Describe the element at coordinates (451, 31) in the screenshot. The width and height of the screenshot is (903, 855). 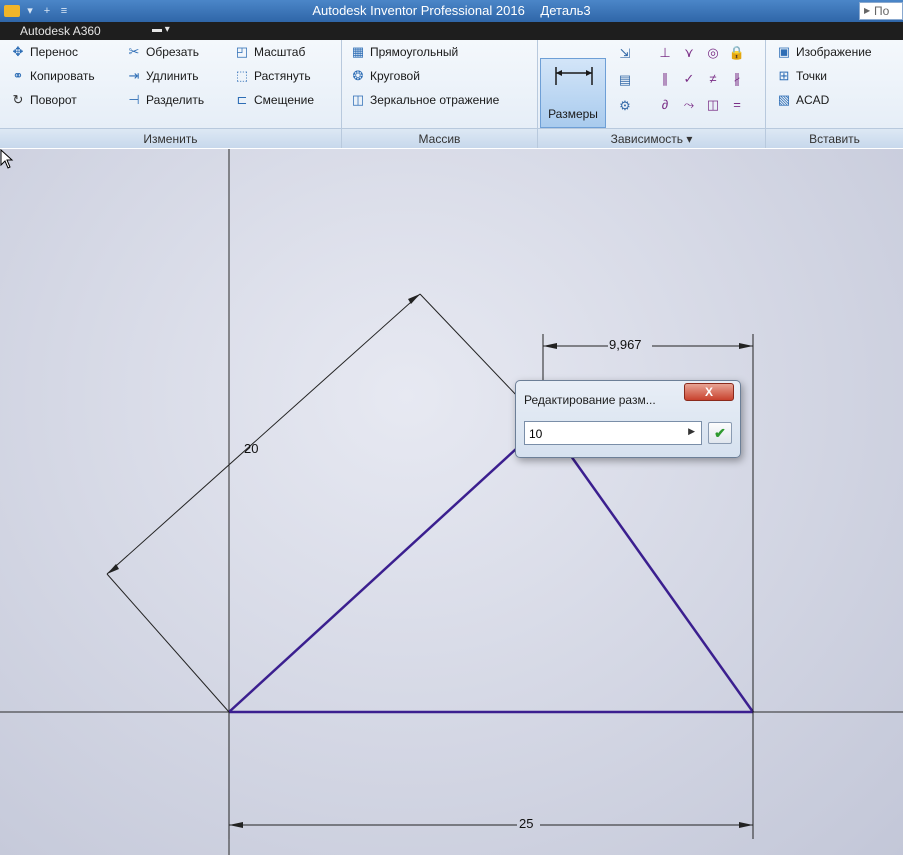
I see `ribbon-tab-row: Autodesk A360 ▬ ▾` at that location.